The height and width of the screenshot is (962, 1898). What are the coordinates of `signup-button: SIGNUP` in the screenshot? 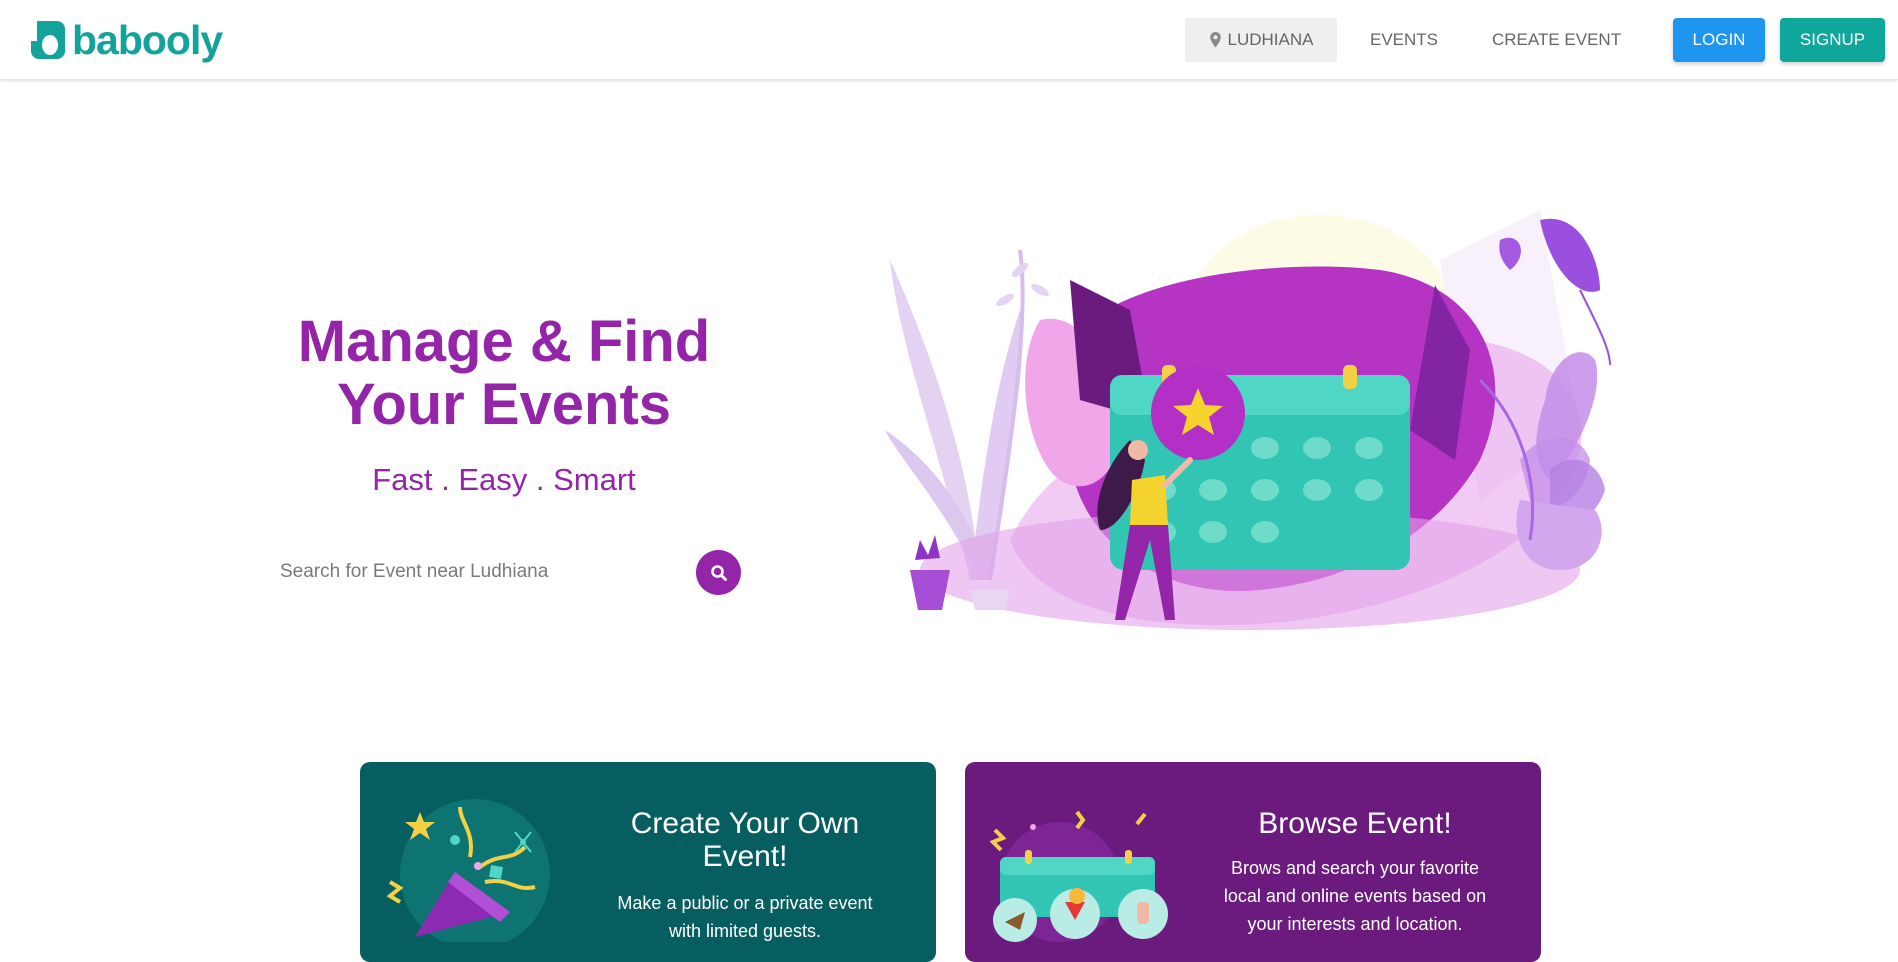 It's located at (1832, 40).